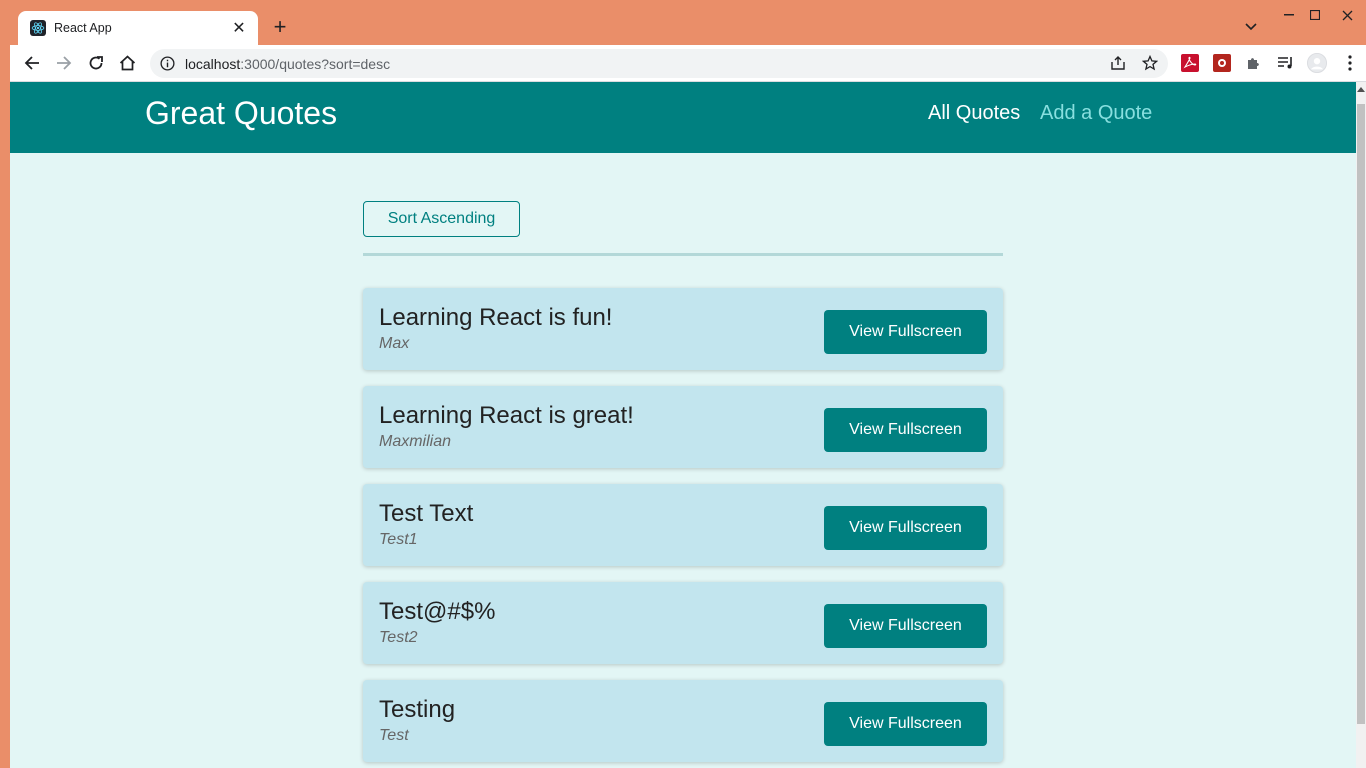 The height and width of the screenshot is (768, 1366). What do you see at coordinates (683, 721) in the screenshot?
I see `quote-item: Testing Test View Fullscreen` at bounding box center [683, 721].